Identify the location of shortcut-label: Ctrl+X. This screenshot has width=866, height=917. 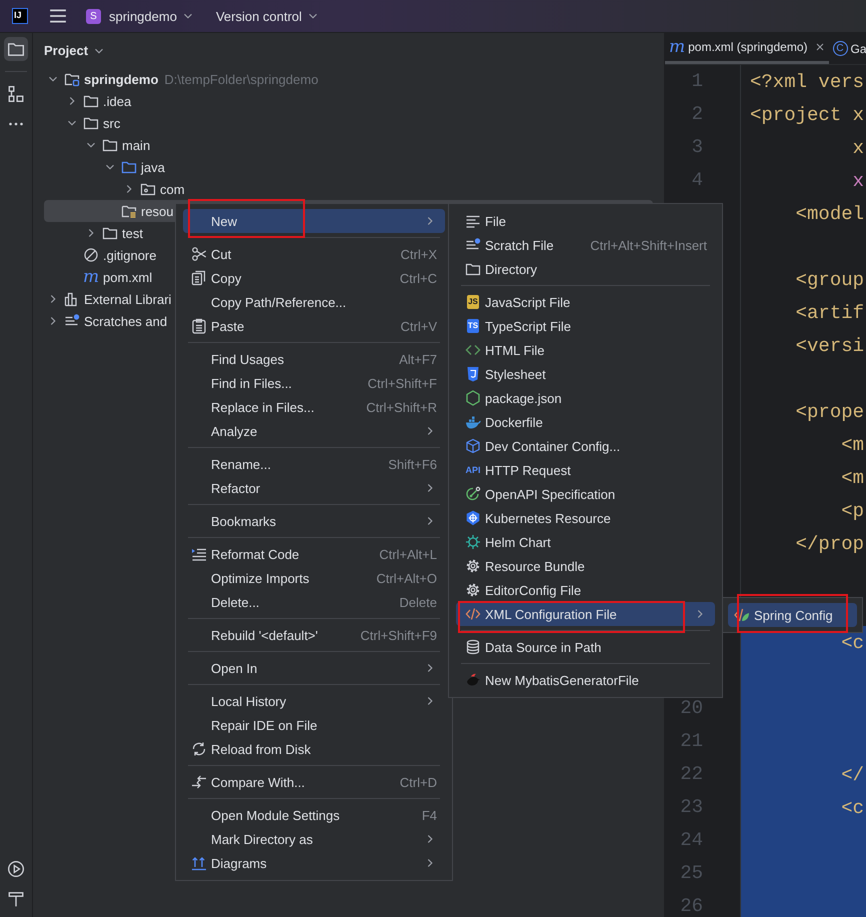
(418, 254).